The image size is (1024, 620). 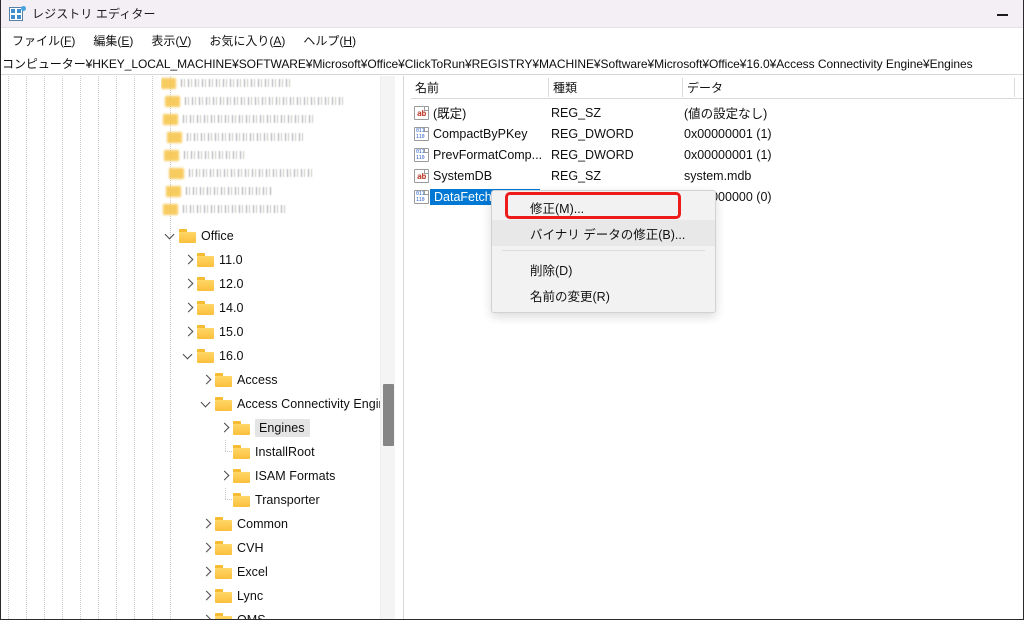 I want to click on tree-node-label: ISAM Formats, so click(x=295, y=476).